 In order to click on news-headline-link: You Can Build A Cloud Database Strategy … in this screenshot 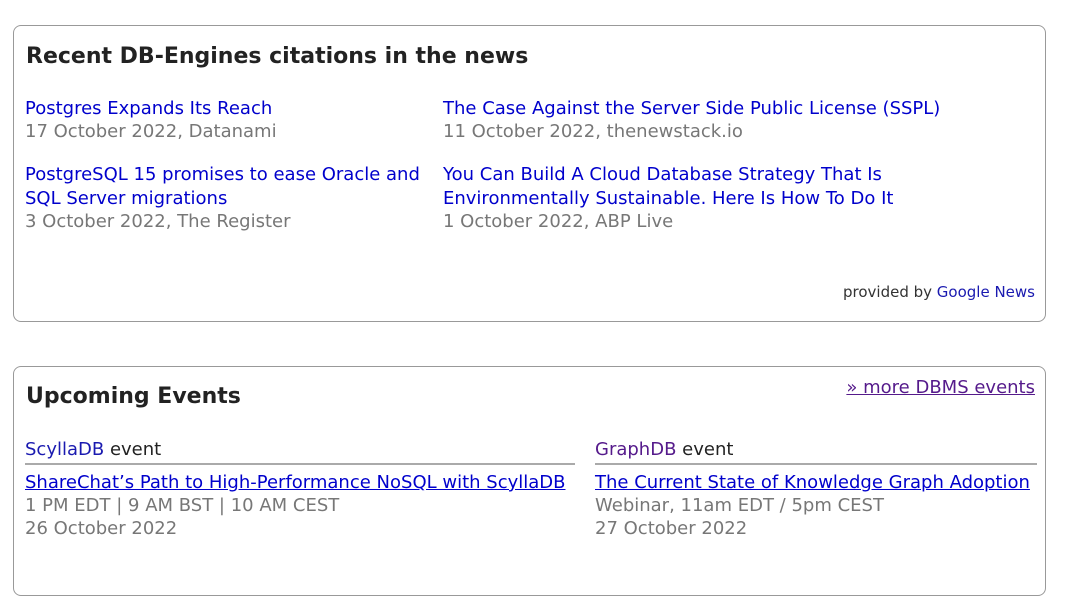, I will do `click(698, 187)`.